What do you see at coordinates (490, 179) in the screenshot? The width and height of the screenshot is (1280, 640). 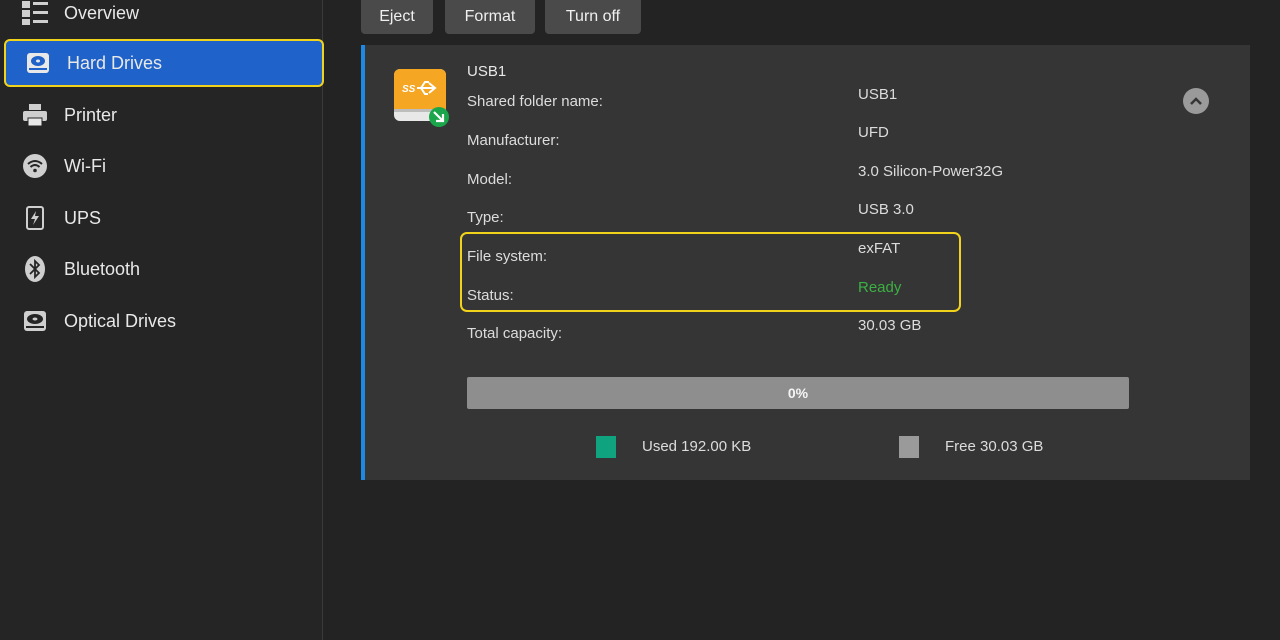 I see `prop-label-model: Model:` at bounding box center [490, 179].